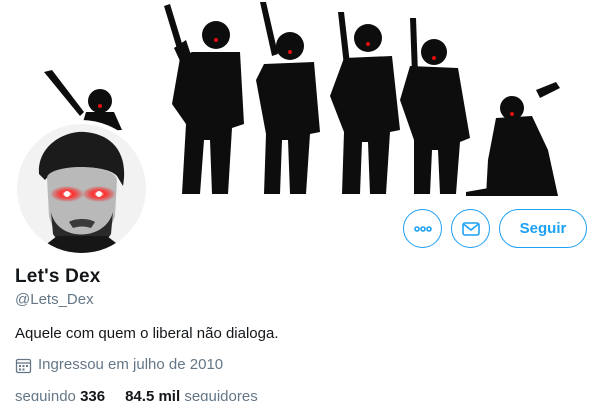 This screenshot has height=401, width=600. I want to click on more-button, so click(422, 228).